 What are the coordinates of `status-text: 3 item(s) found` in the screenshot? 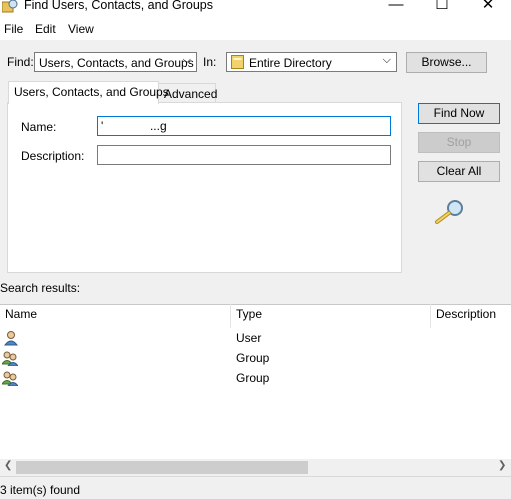 It's located at (40, 490).